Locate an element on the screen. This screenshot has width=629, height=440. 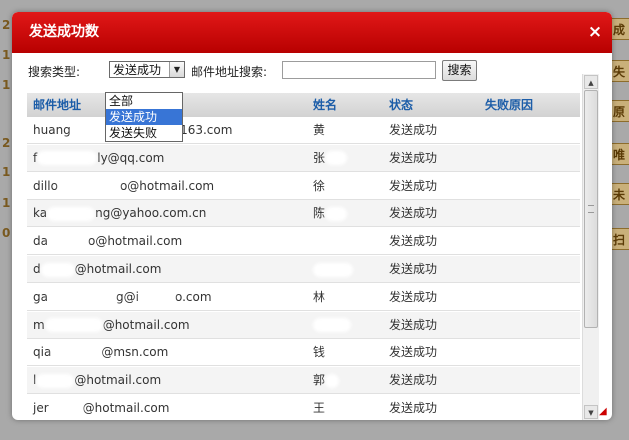
cell-name: 徐 is located at coordinates (331, 186).